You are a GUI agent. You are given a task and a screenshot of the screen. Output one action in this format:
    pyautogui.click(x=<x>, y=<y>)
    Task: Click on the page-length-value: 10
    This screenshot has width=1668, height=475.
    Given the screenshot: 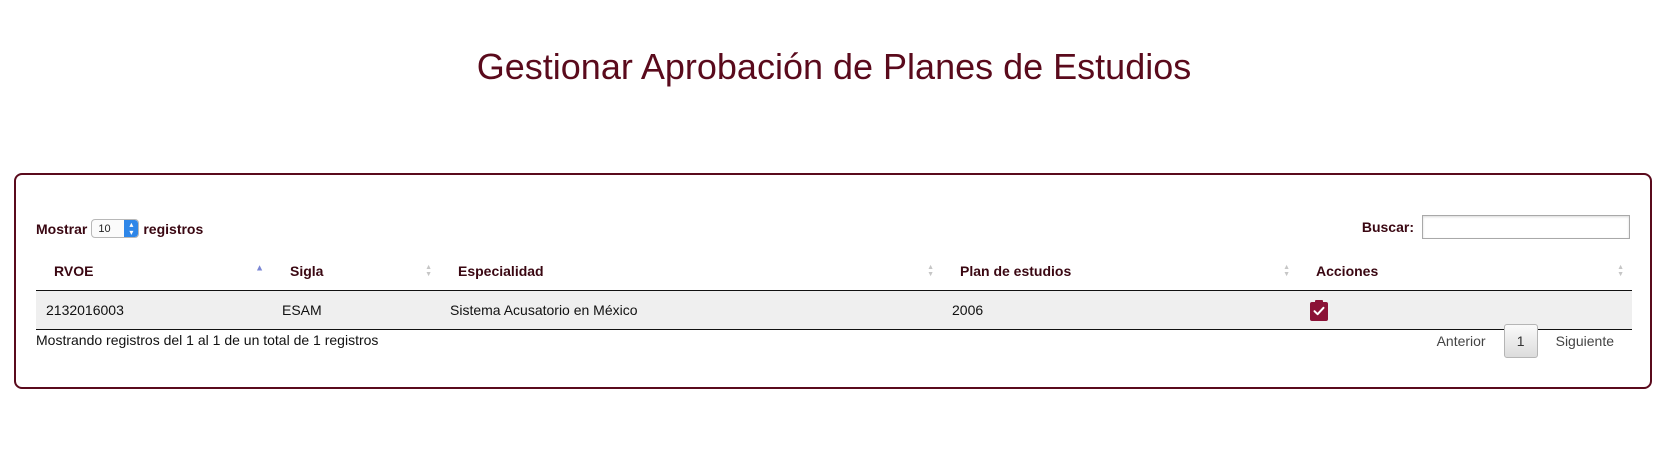 What is the action you would take?
    pyautogui.click(x=104, y=228)
    